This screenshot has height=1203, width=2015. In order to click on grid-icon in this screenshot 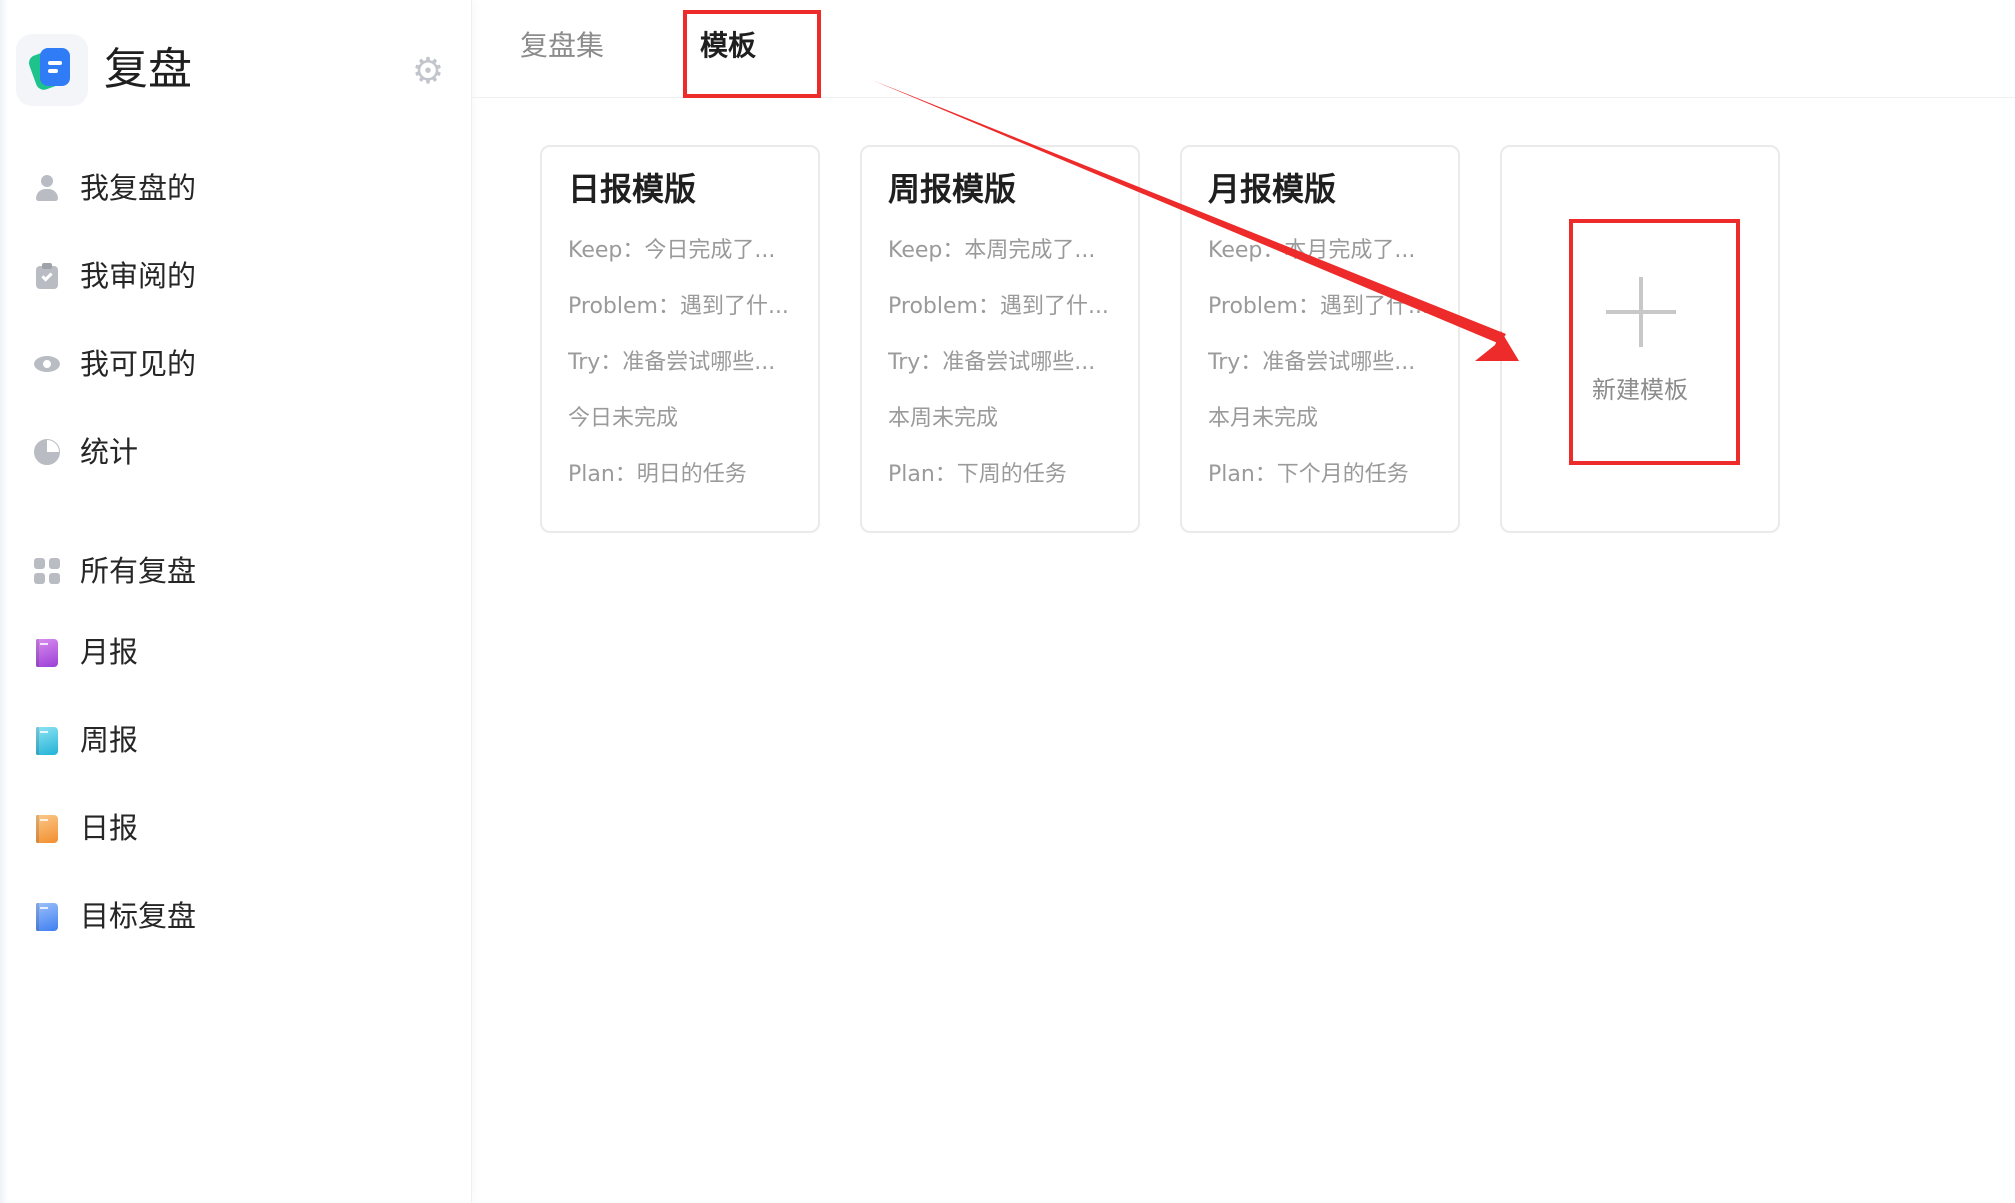, I will do `click(47, 571)`.